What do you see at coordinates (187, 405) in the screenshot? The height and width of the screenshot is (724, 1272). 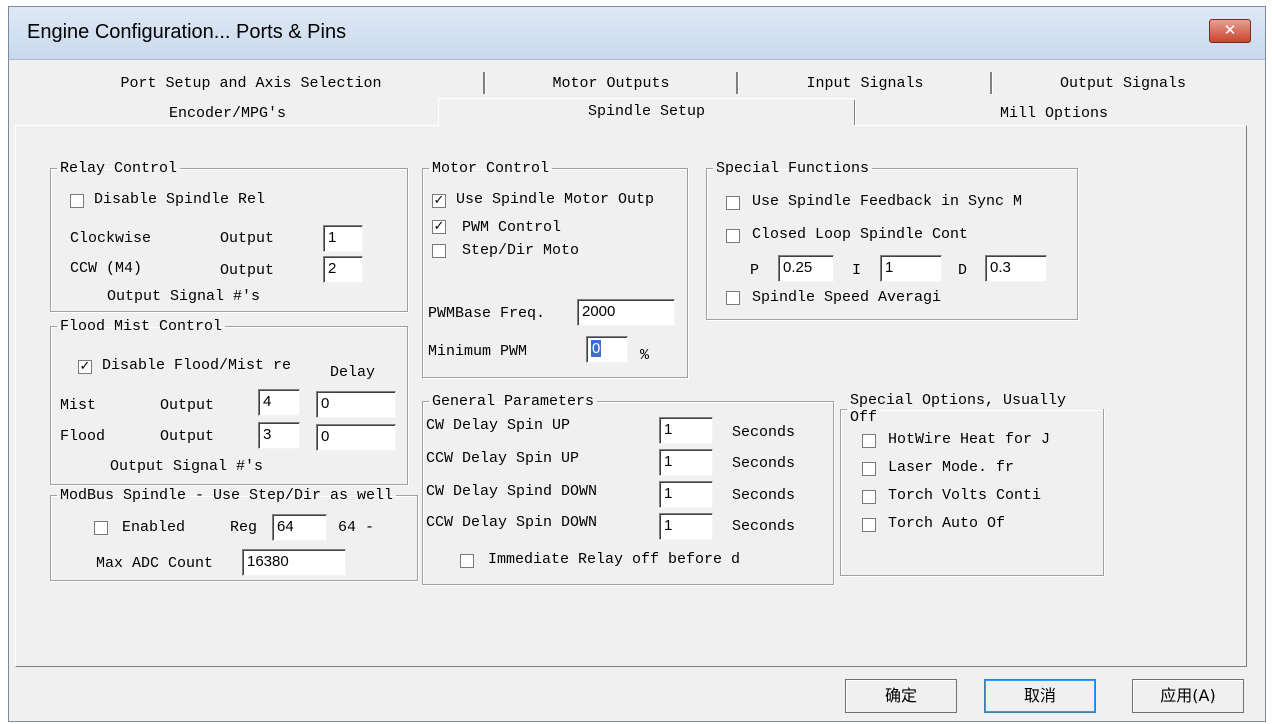 I see `mist-output-label: Output` at bounding box center [187, 405].